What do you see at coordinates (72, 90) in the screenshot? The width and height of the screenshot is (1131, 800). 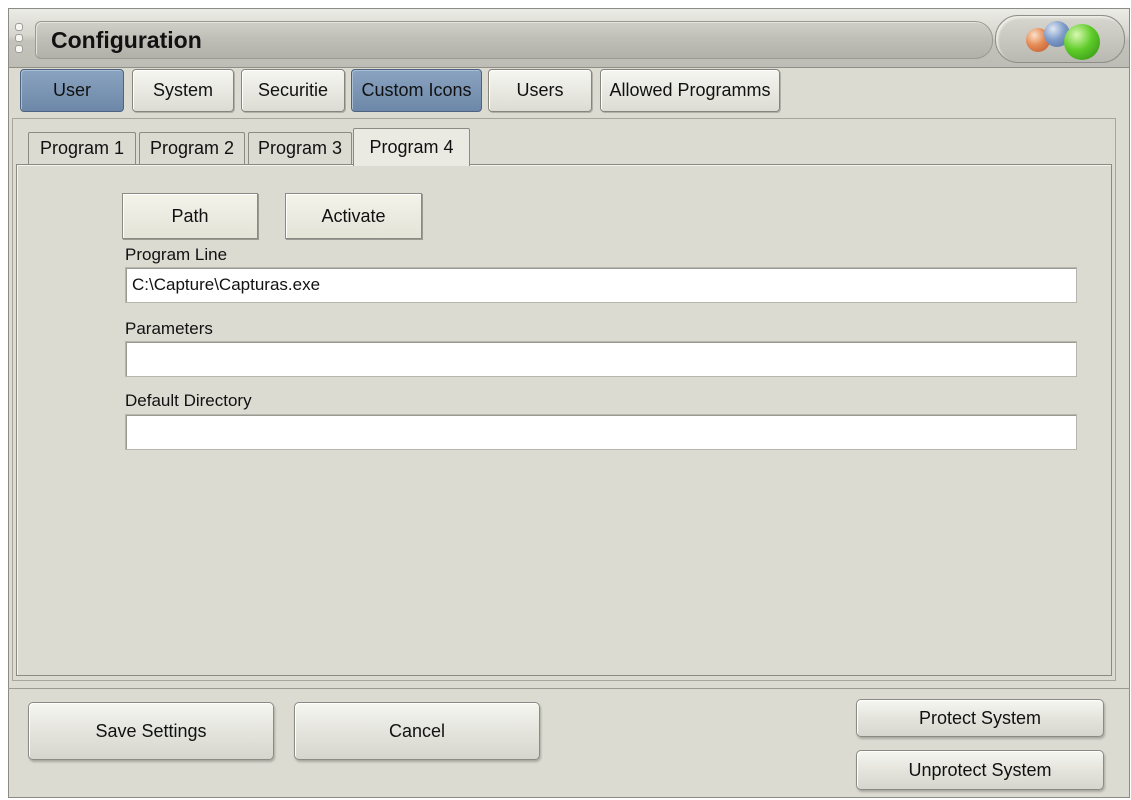 I see `tab-user: User` at bounding box center [72, 90].